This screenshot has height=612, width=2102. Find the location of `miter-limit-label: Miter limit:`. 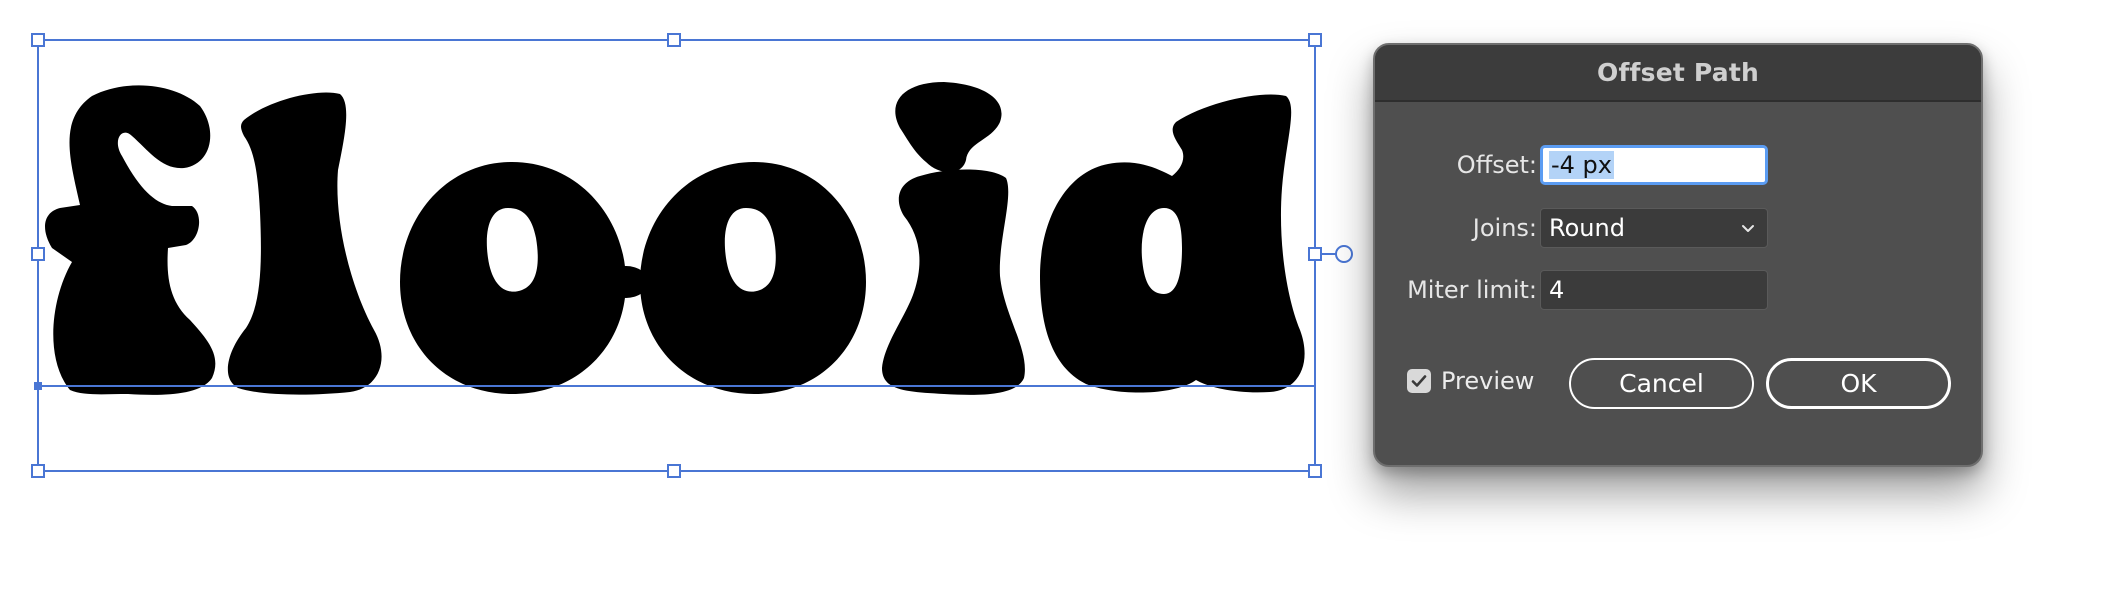

miter-limit-label: Miter limit: is located at coordinates (1472, 290).